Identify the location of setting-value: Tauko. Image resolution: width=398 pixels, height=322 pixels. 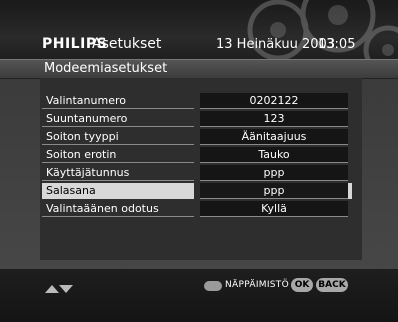
(274, 155).